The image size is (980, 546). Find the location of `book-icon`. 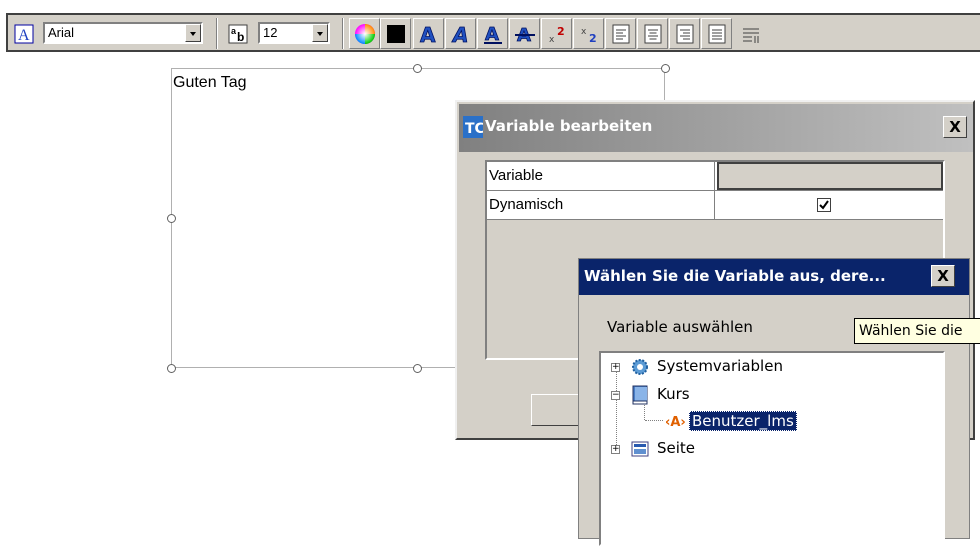

book-icon is located at coordinates (640, 395).